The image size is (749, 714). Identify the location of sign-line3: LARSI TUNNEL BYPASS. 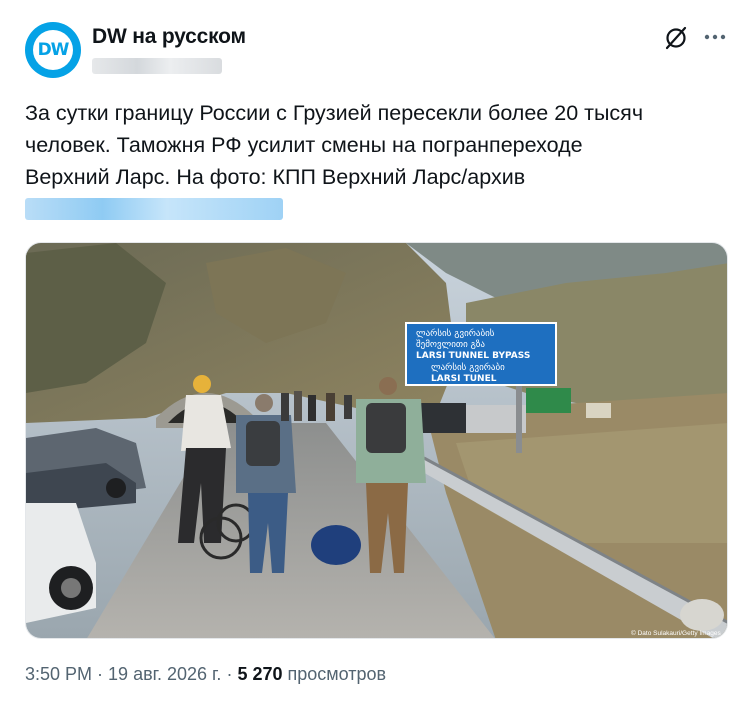
(473, 356).